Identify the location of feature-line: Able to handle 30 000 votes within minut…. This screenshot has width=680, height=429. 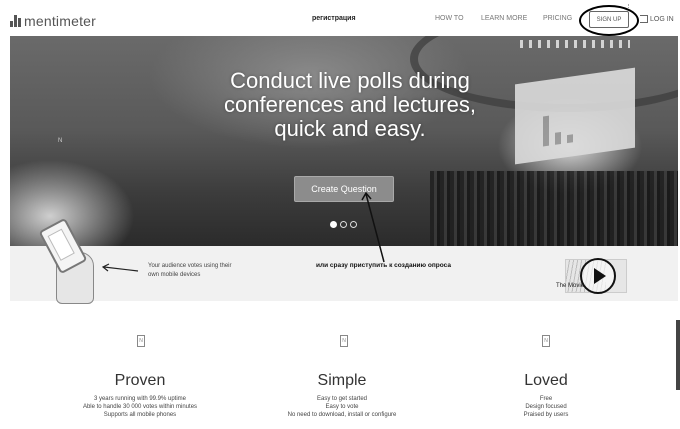
(140, 407).